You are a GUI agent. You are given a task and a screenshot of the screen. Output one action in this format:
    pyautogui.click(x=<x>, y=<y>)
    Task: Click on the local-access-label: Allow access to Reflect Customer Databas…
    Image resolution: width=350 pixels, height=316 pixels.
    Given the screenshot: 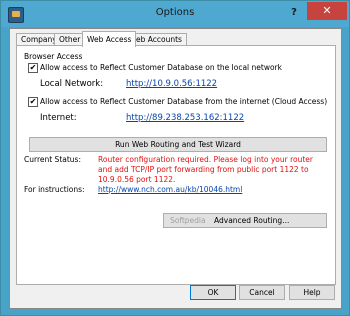 What is the action you would take?
    pyautogui.click(x=161, y=67)
    